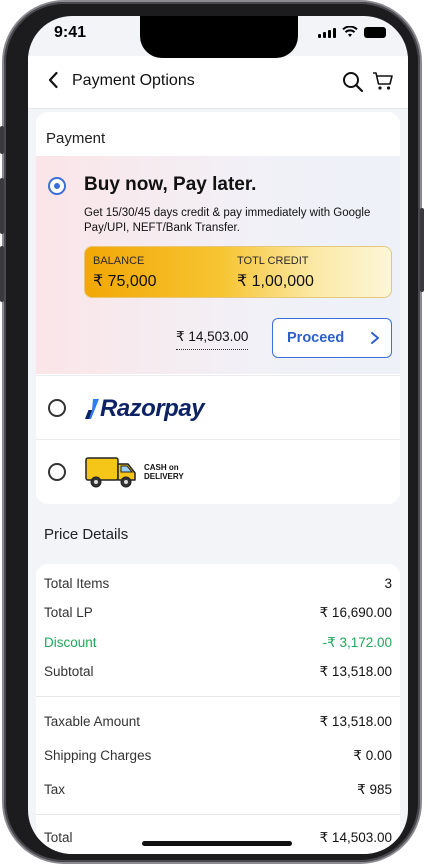  I want to click on razorpay-option: Razorpay, so click(218, 407).